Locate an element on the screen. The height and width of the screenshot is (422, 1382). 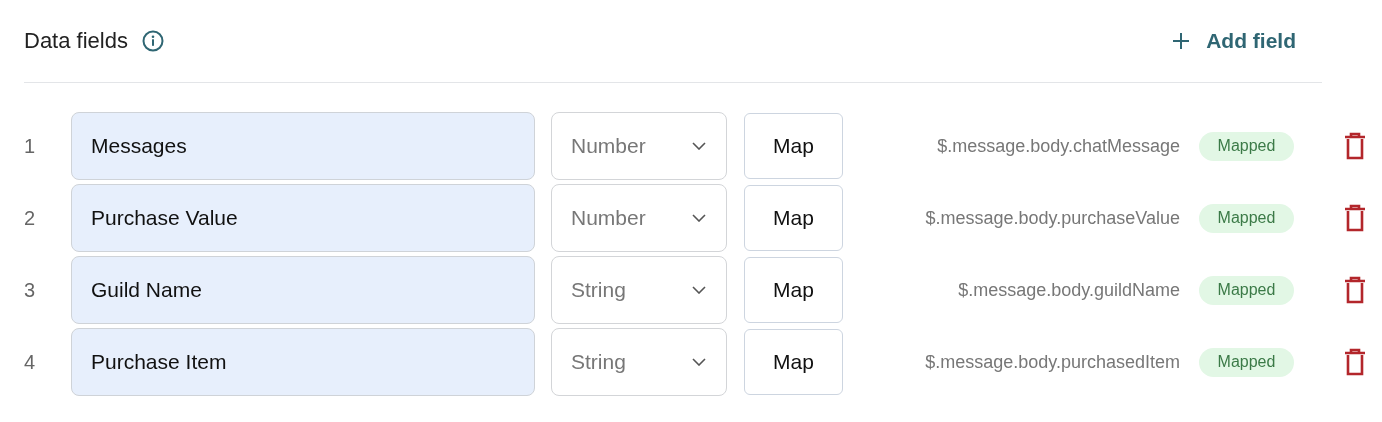
field-name-input: Guild Name is located at coordinates (303, 290).